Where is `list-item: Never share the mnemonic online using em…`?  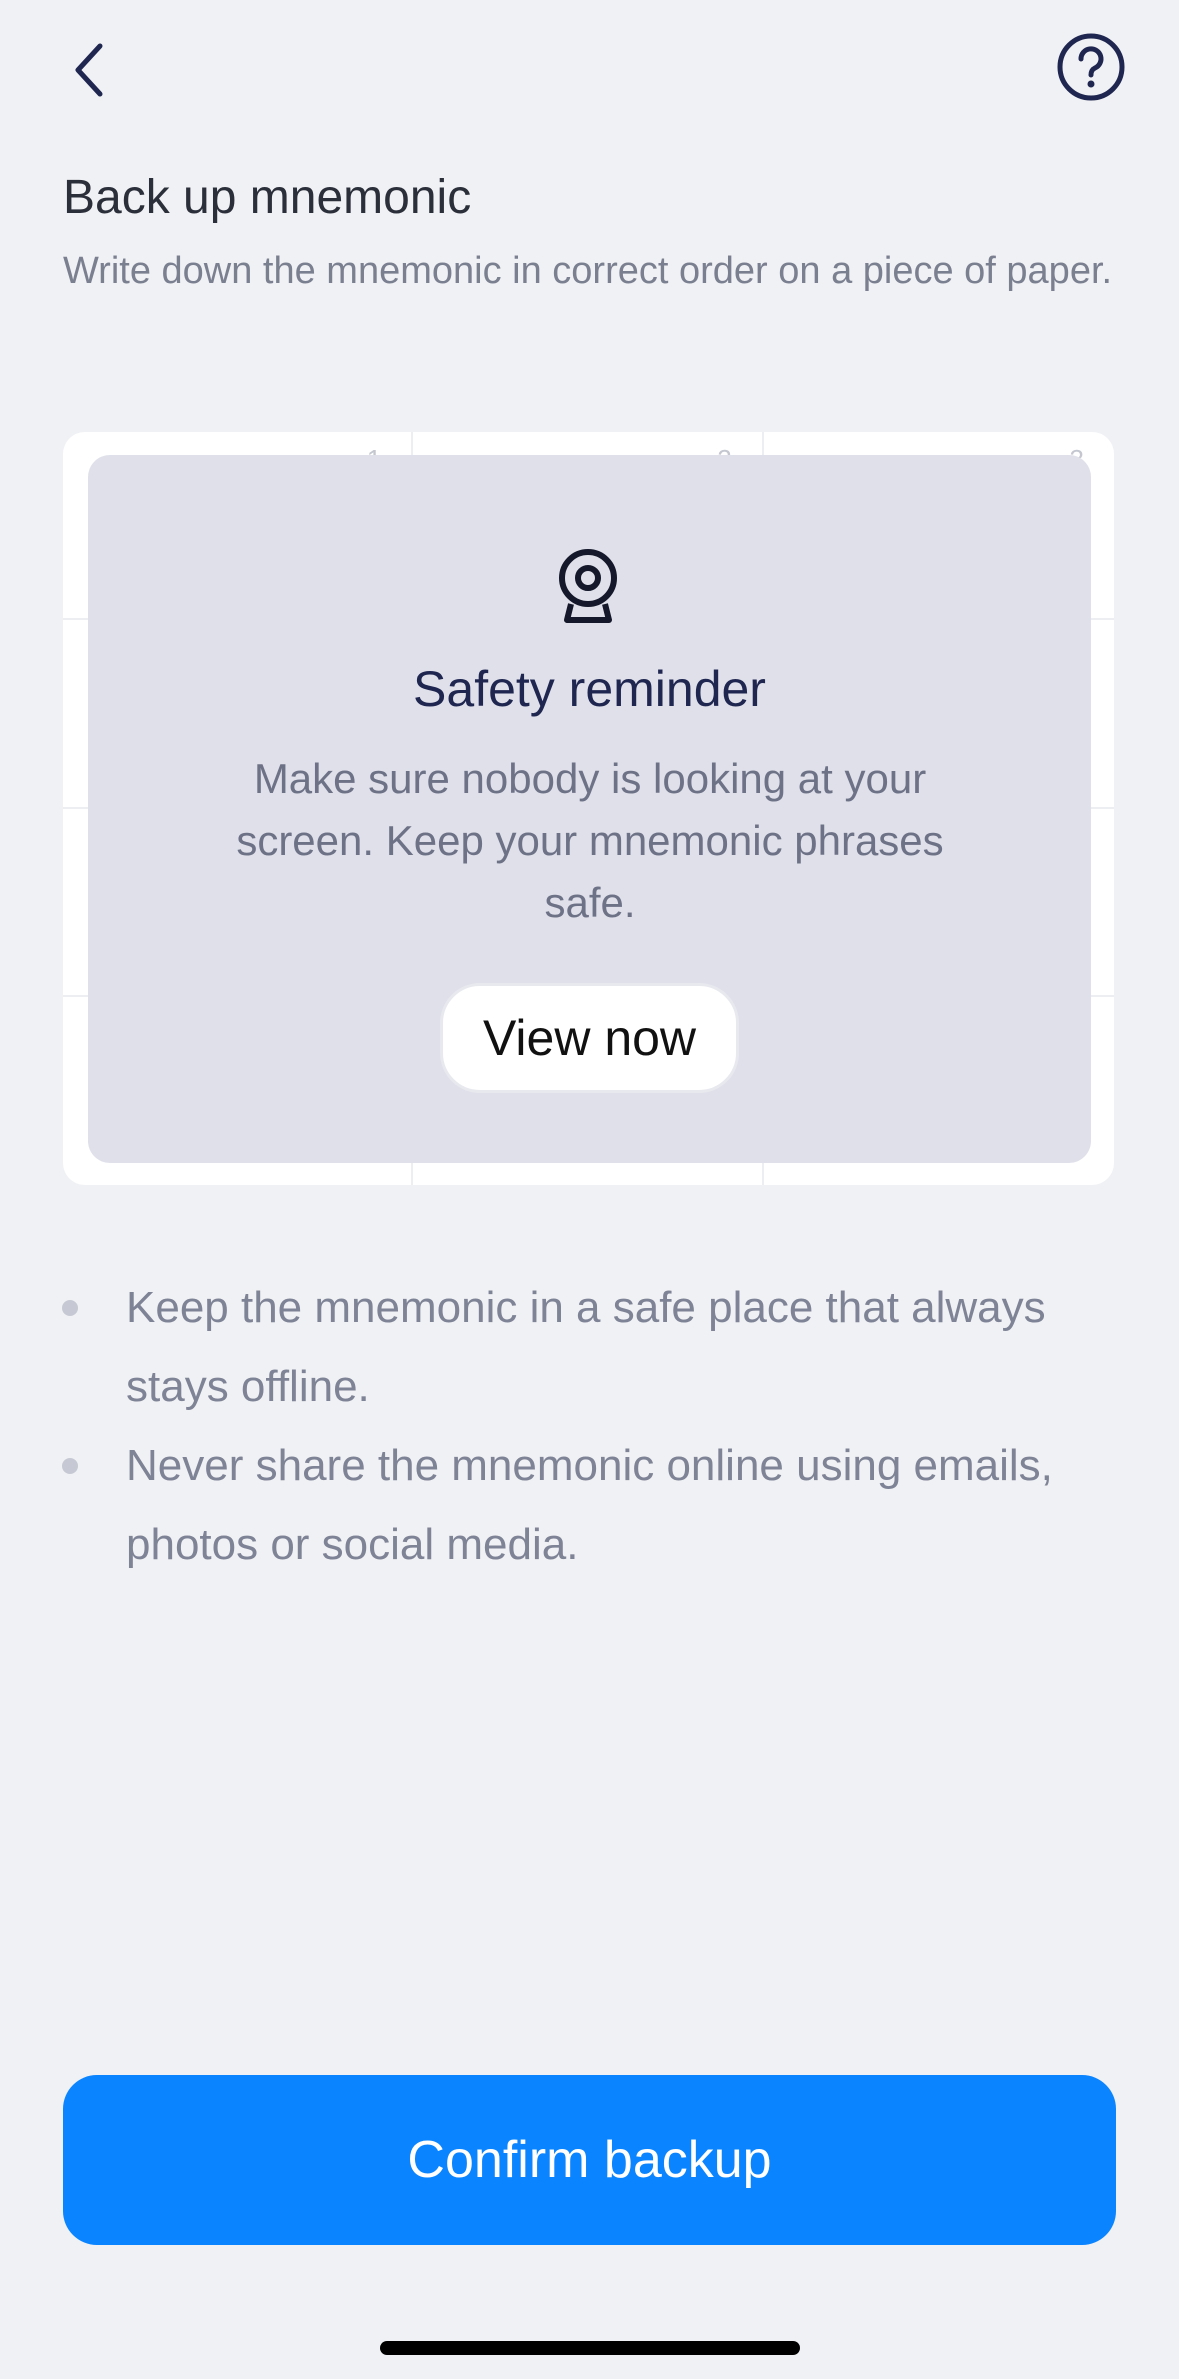
list-item: Never share the mnemonic online using em… is located at coordinates (590, 1505).